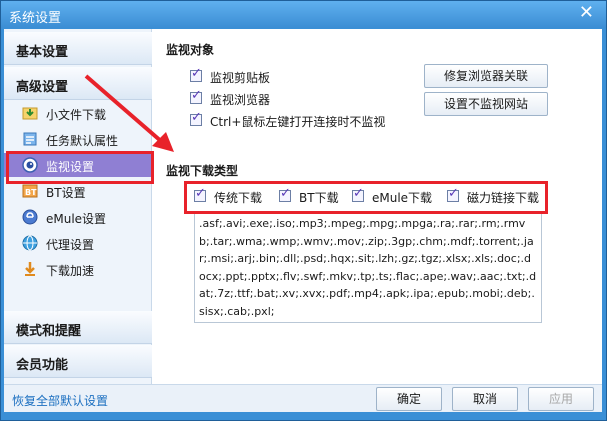 This screenshot has width=607, height=421. I want to click on sidebar-item-emule: eMule设置, so click(77, 217).